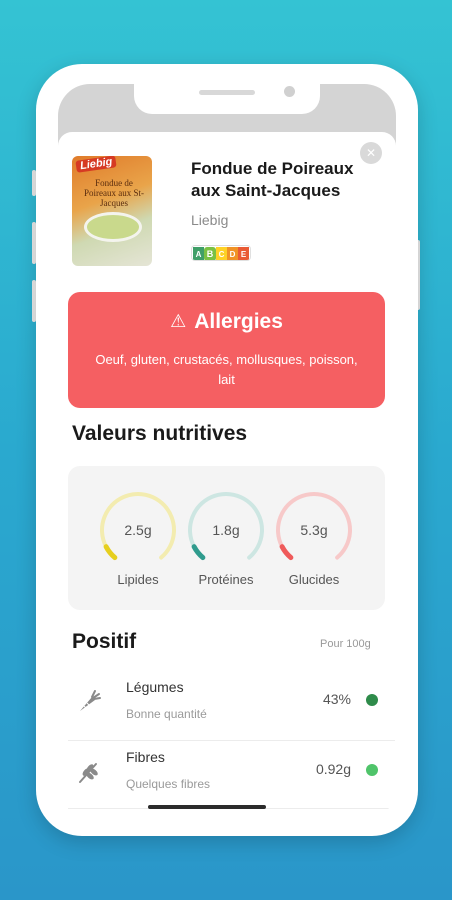 Image resolution: width=452 pixels, height=900 pixels. What do you see at coordinates (178, 321) in the screenshot?
I see `warning-icon: ⚠` at bounding box center [178, 321].